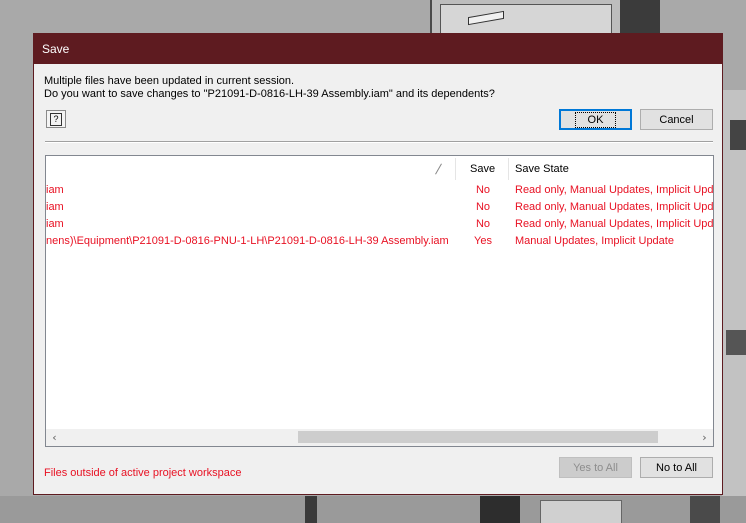  What do you see at coordinates (379, 142) in the screenshot?
I see `divider` at bounding box center [379, 142].